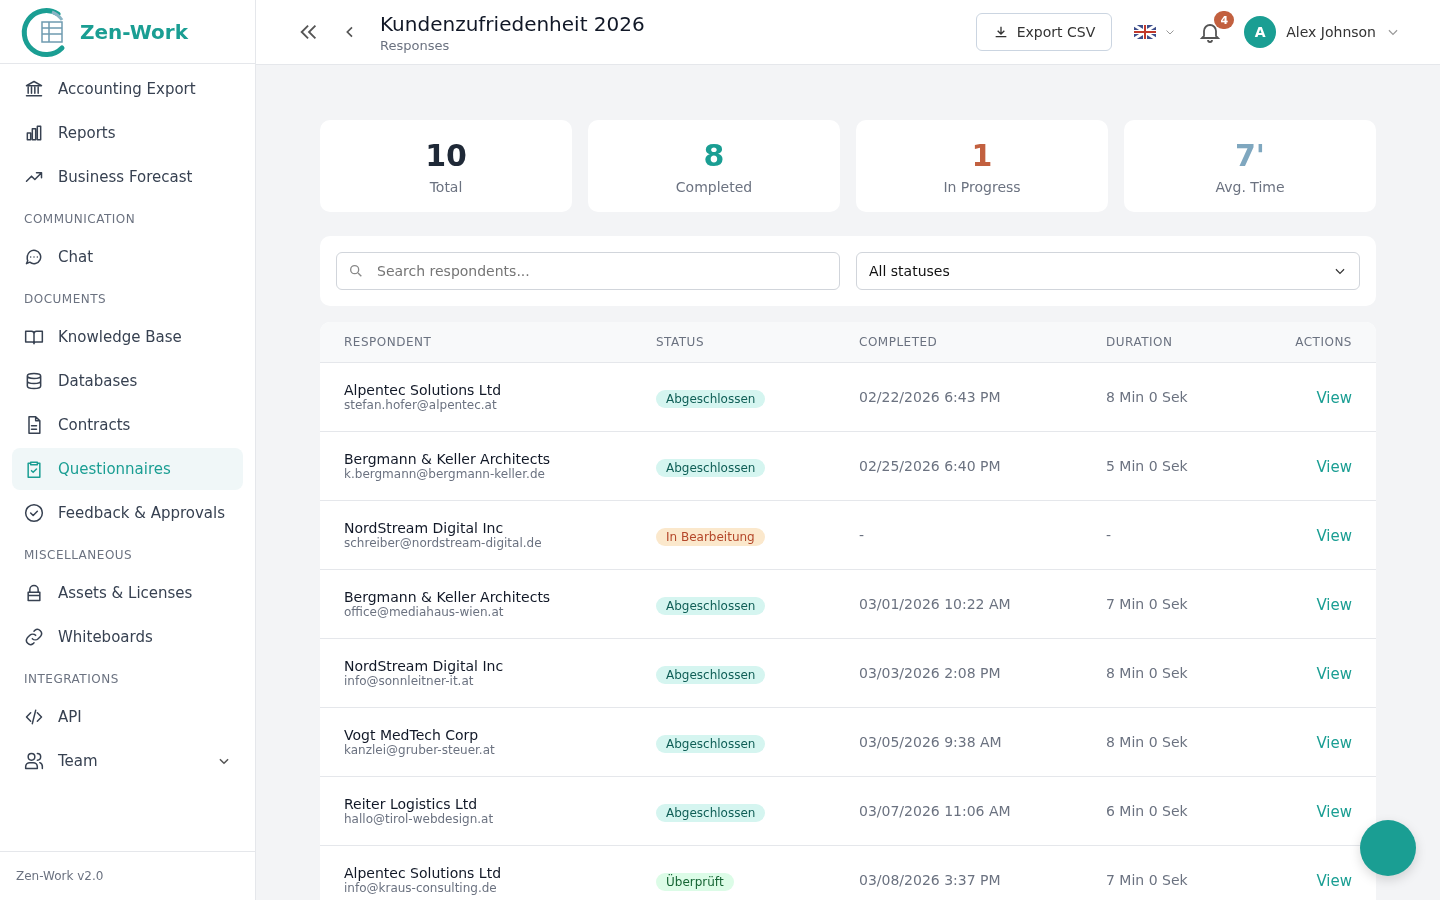 The image size is (1440, 900). What do you see at coordinates (424, 612) in the screenshot?
I see `respondent-email: office@mediahaus-wien.at` at bounding box center [424, 612].